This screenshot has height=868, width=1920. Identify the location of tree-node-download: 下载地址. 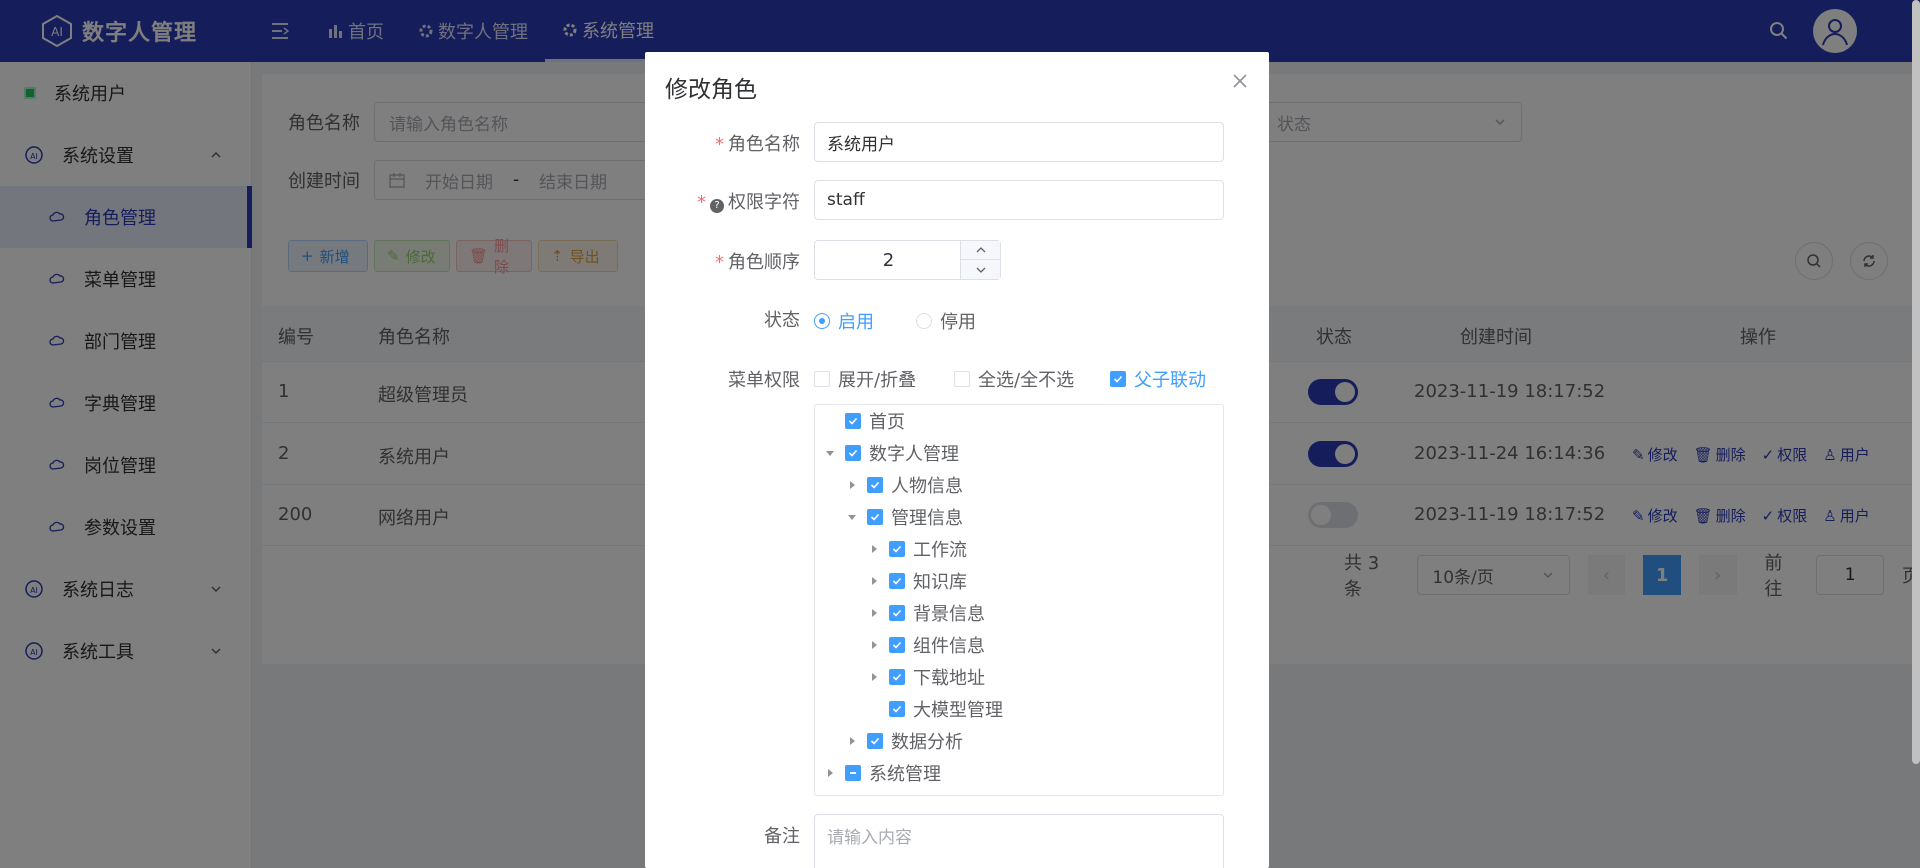
(900, 677).